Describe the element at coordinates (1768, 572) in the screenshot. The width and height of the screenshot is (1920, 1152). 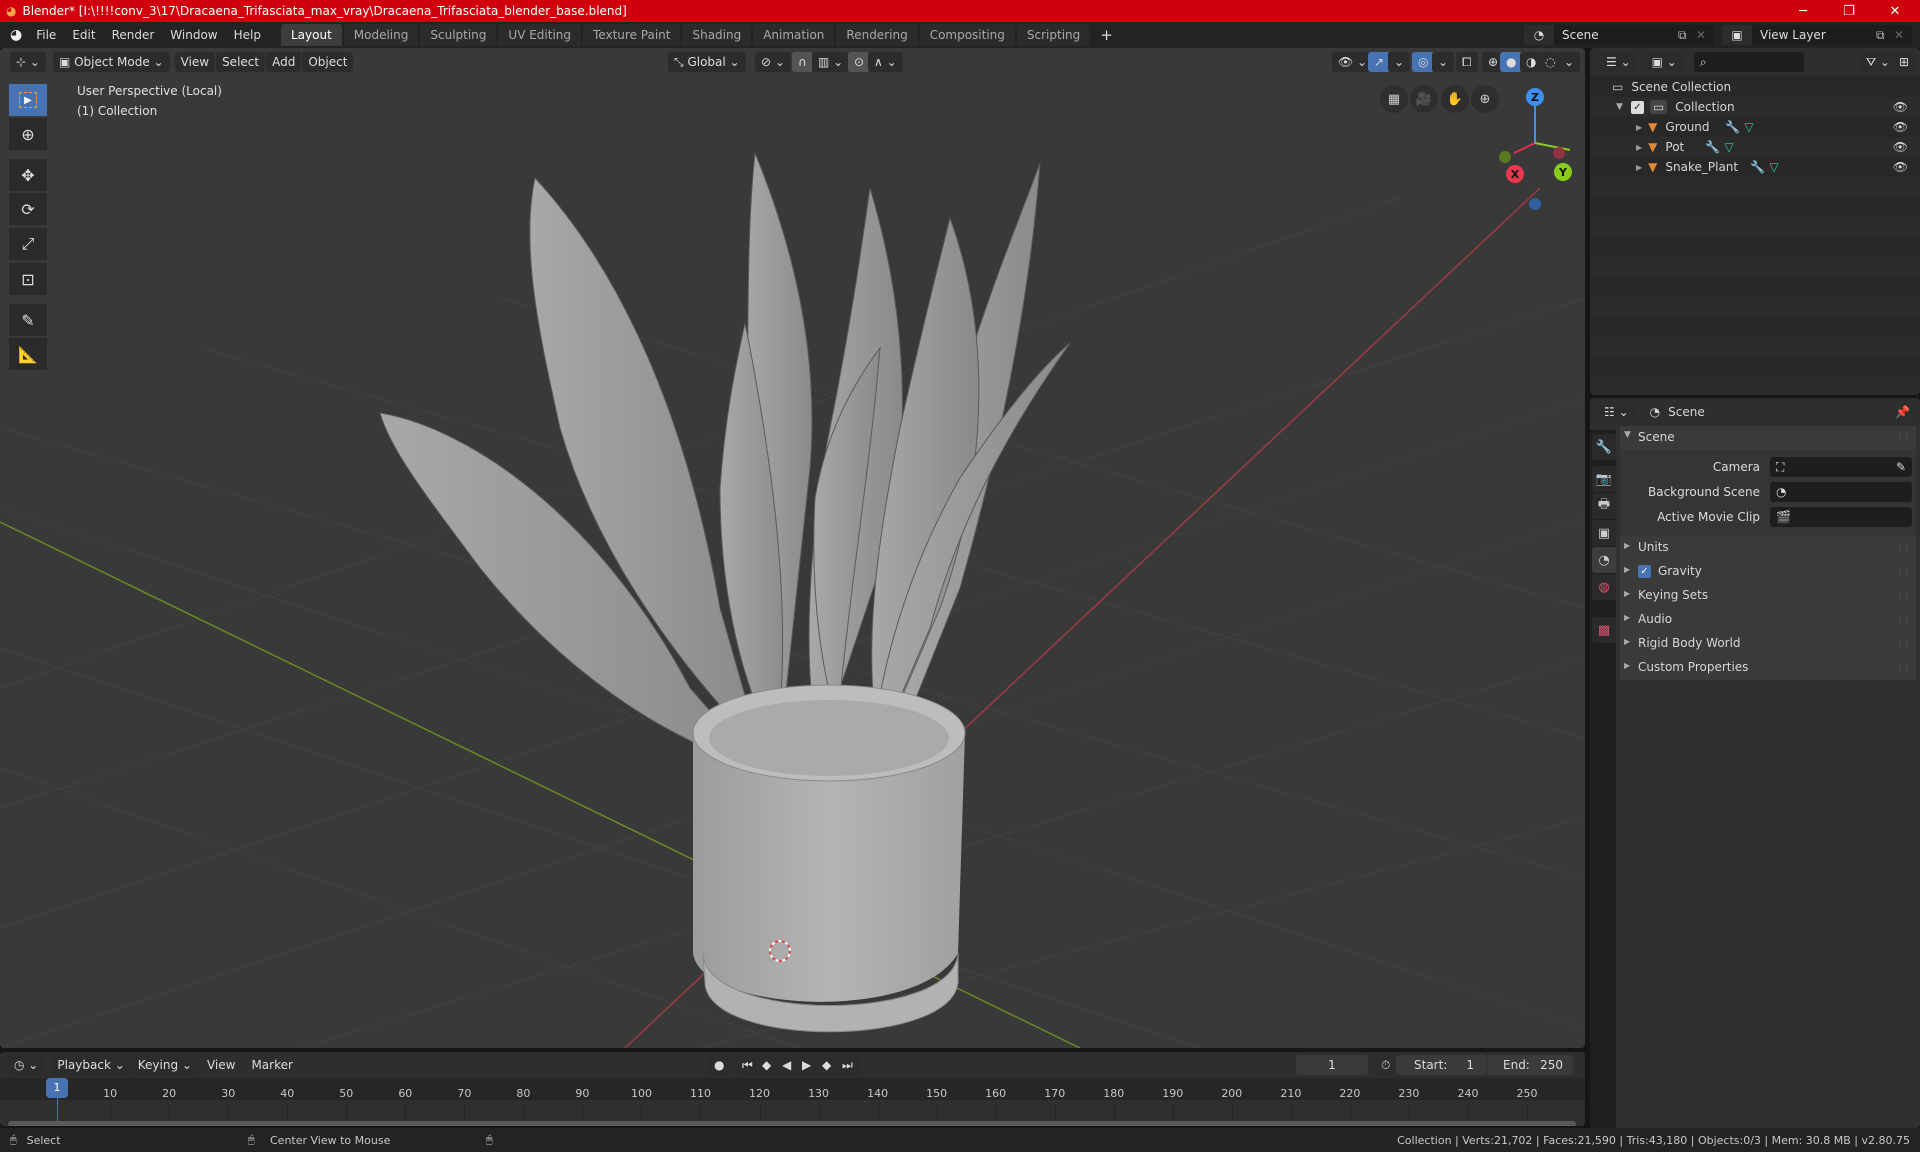
I see `gravity-panel: ▶ ✓ Gravity ⋮⋮` at that location.